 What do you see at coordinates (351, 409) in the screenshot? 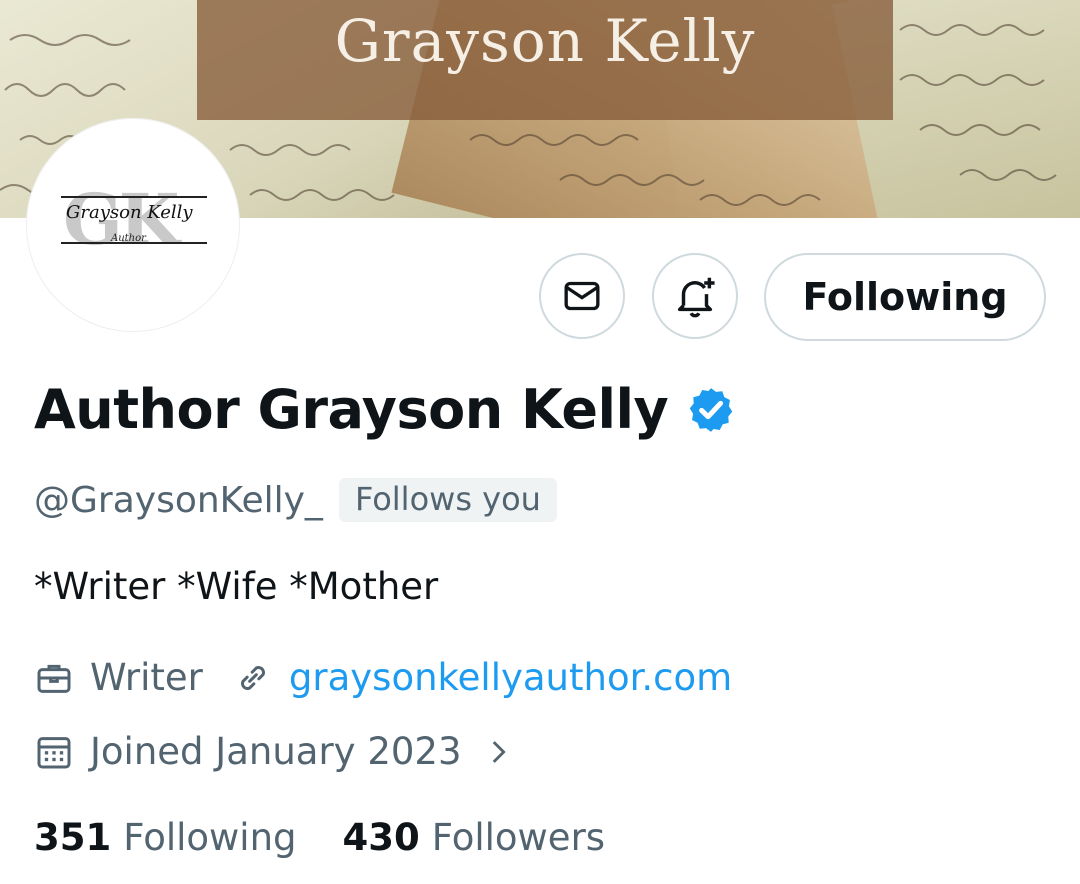
I see `display-name-text: Author Grayson Kelly` at bounding box center [351, 409].